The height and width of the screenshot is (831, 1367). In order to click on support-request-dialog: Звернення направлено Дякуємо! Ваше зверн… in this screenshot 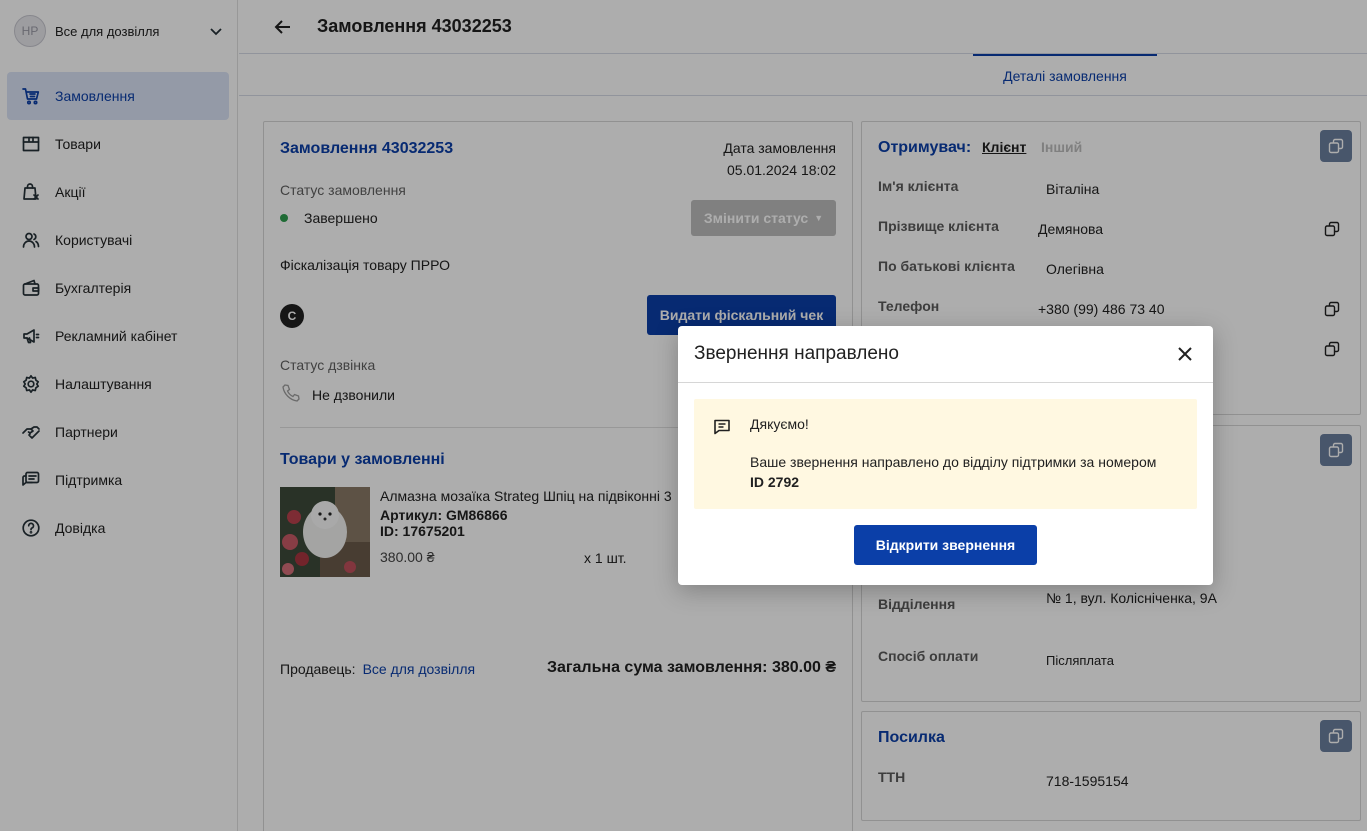, I will do `click(945, 455)`.